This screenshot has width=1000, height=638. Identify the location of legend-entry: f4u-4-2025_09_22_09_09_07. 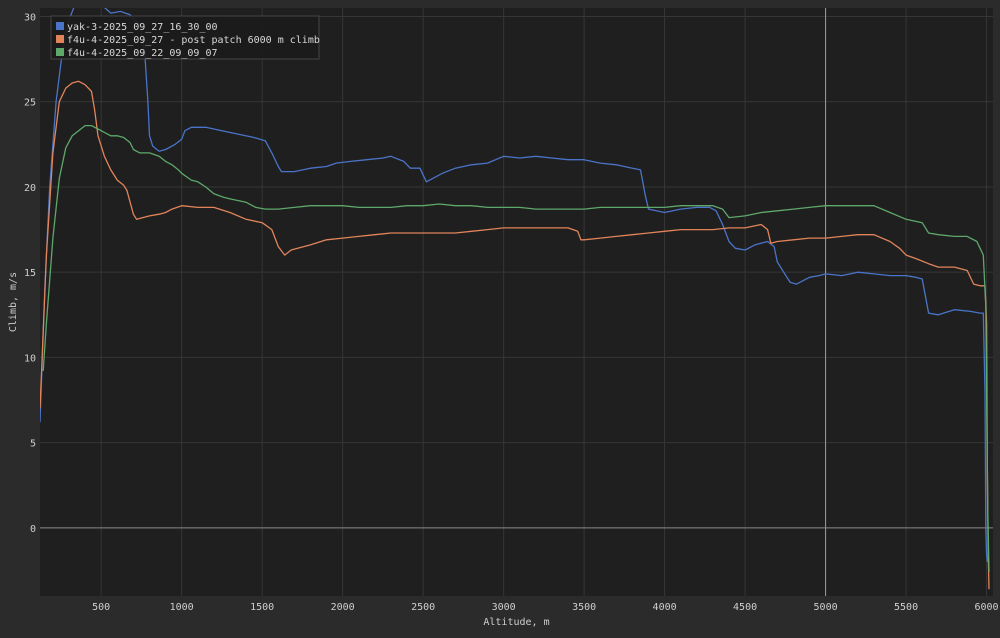
(142, 53).